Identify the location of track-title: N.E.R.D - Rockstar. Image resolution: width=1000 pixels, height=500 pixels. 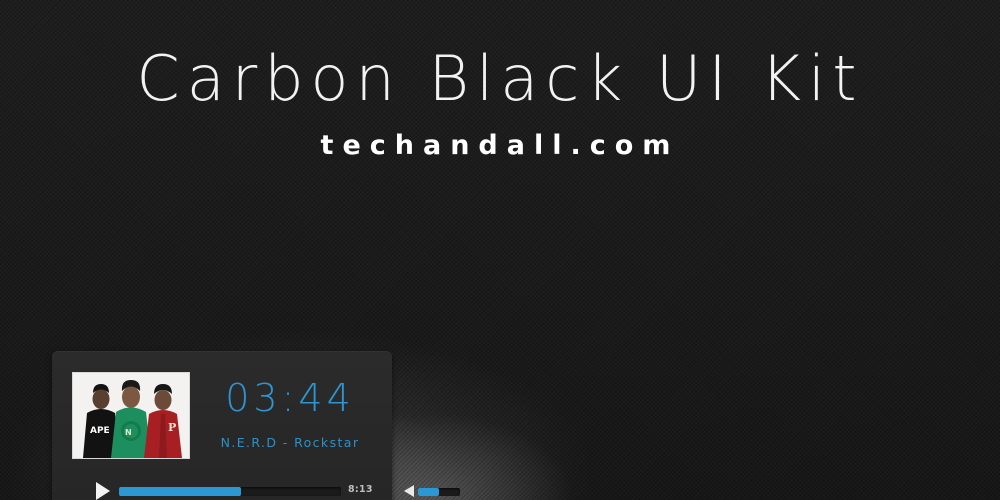
(290, 442).